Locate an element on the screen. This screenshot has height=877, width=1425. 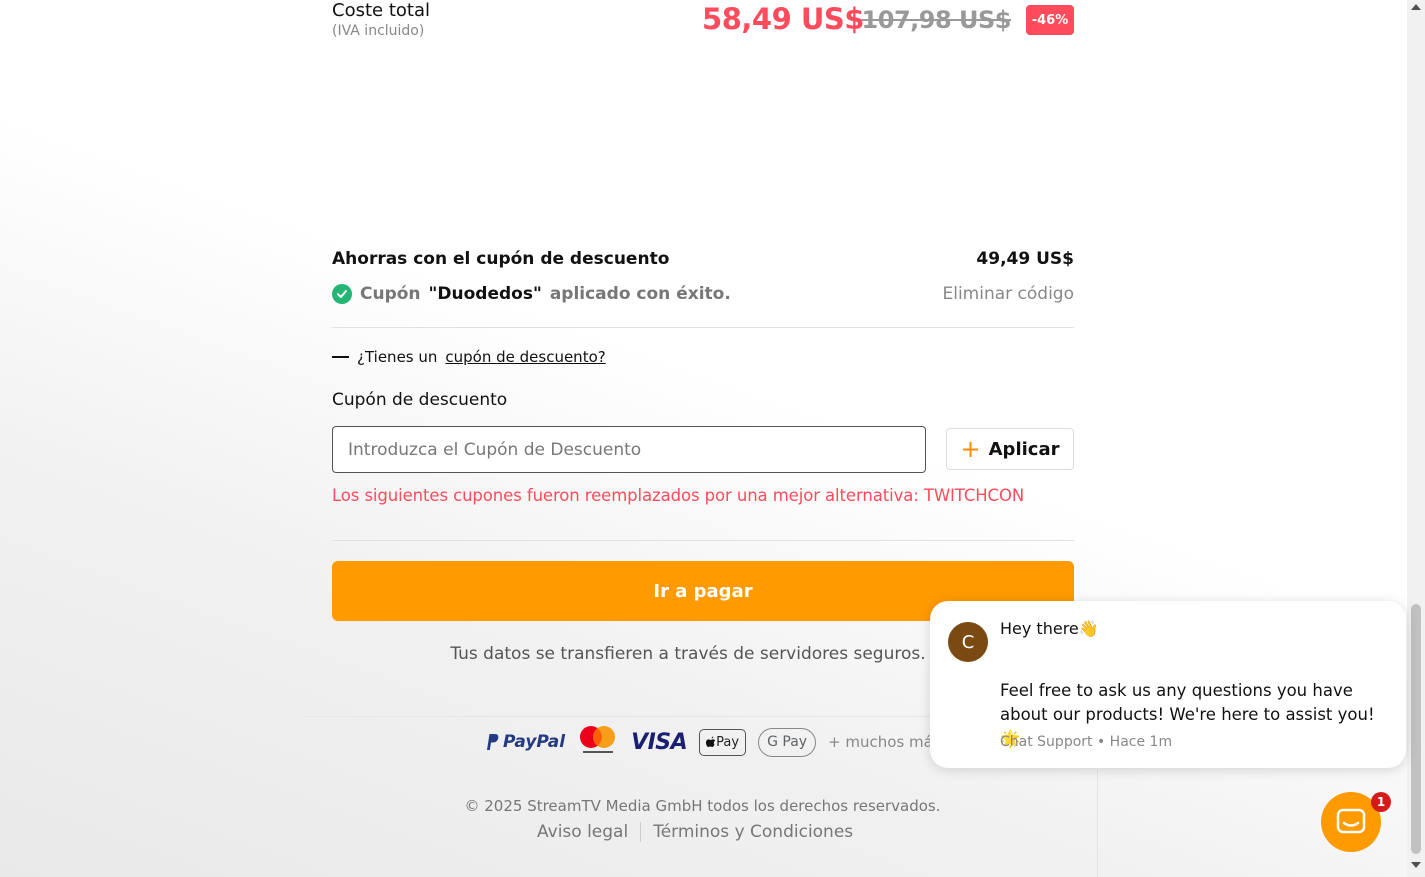
payment-methods: PayPal VISA Pay G Pay + muchos más is located at coordinates (713, 742).